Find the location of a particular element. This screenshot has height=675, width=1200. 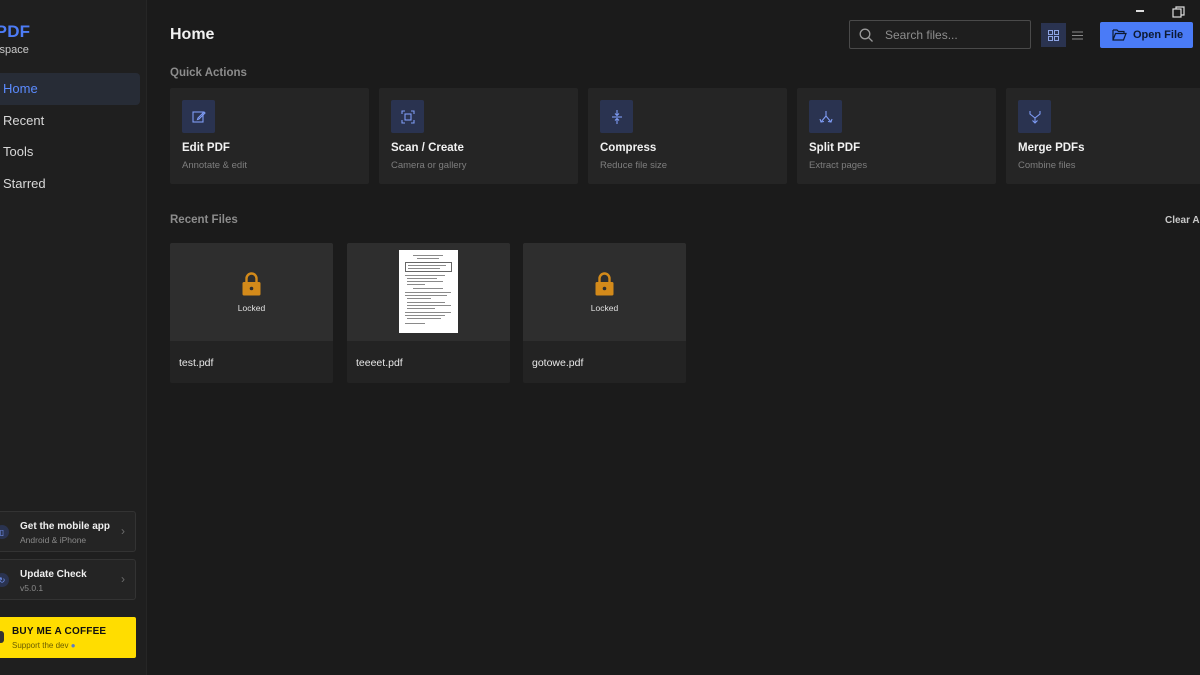

folder-open-icon is located at coordinates (1119, 35).